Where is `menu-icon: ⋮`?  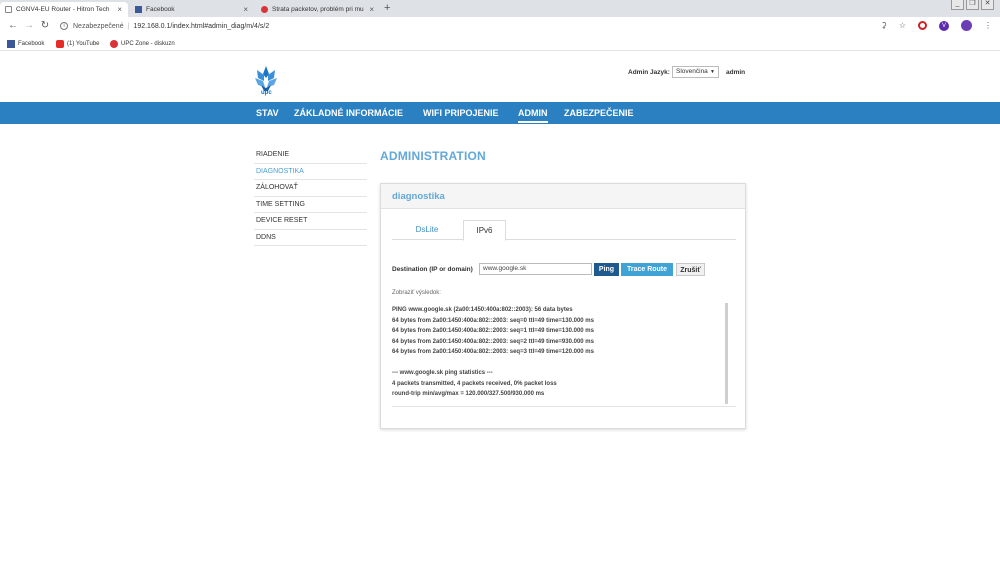
menu-icon: ⋮ is located at coordinates (988, 25).